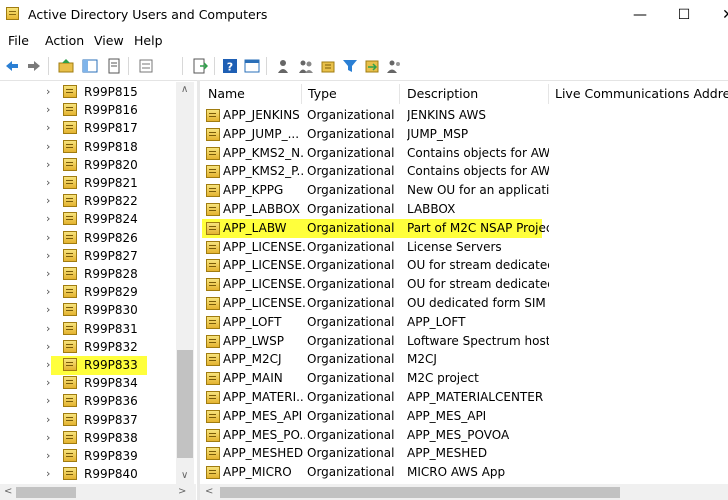  Describe the element at coordinates (146, 66) in the screenshot. I see `list-view-icon` at that location.